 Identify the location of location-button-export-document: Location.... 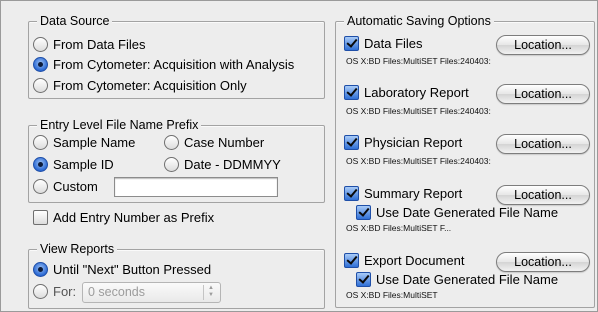
(543, 262).